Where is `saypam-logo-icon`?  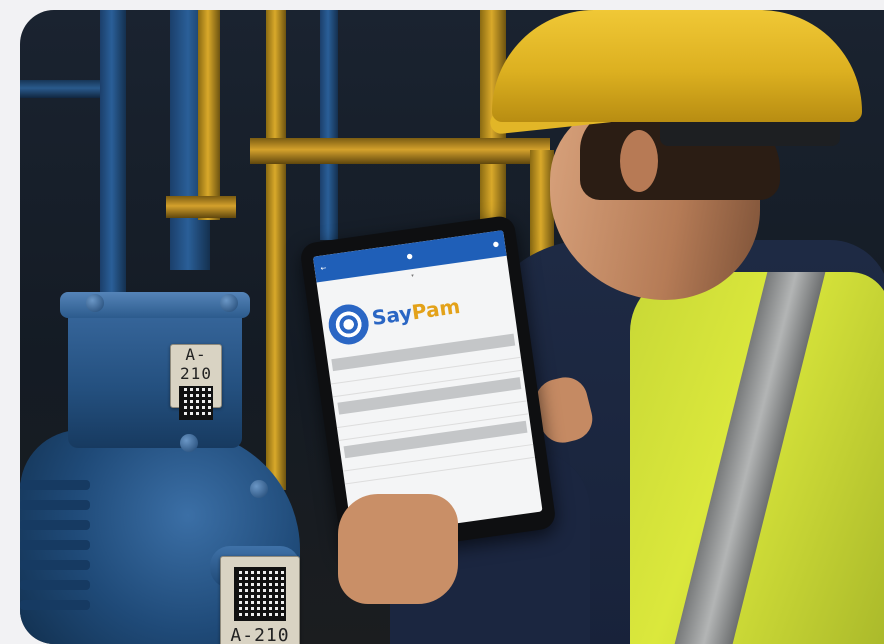
saypam-logo-icon is located at coordinates (349, 324).